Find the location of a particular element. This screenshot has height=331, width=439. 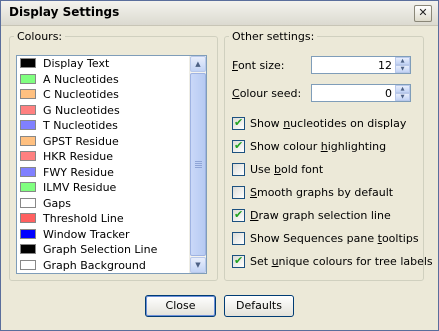

colour-item-label: HKR Residue is located at coordinates (78, 156).